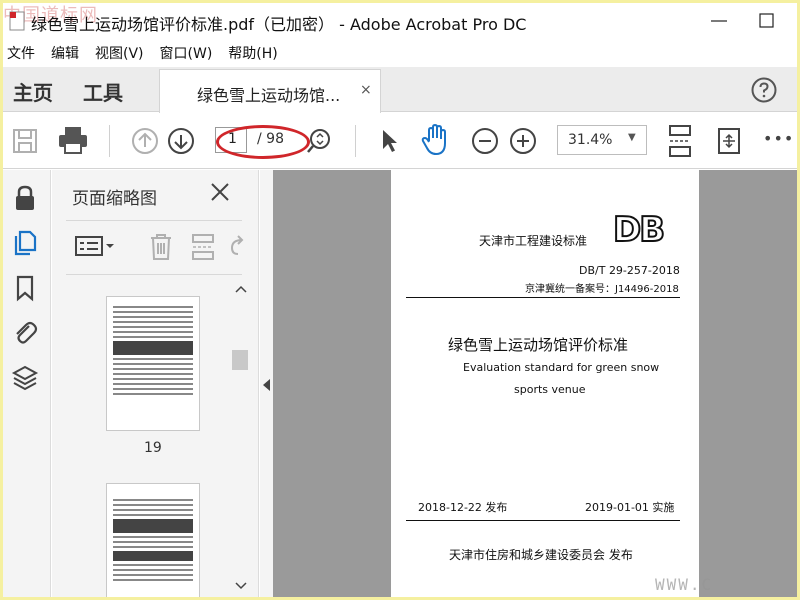 Image resolution: width=800 pixels, height=600 pixels. I want to click on doc-issue-date: 2018-12-22 发布, so click(463, 507).